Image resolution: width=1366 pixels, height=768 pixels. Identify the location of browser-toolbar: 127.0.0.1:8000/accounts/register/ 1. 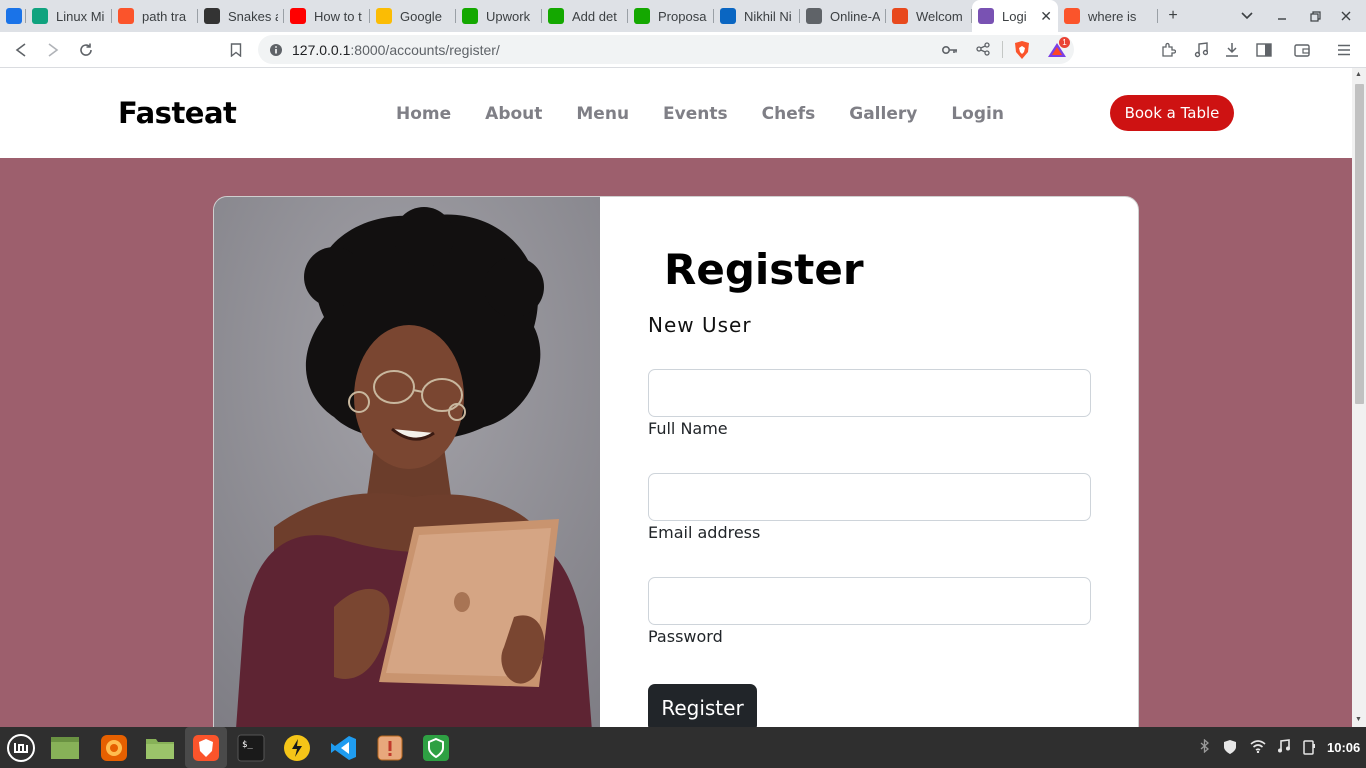
(683, 50).